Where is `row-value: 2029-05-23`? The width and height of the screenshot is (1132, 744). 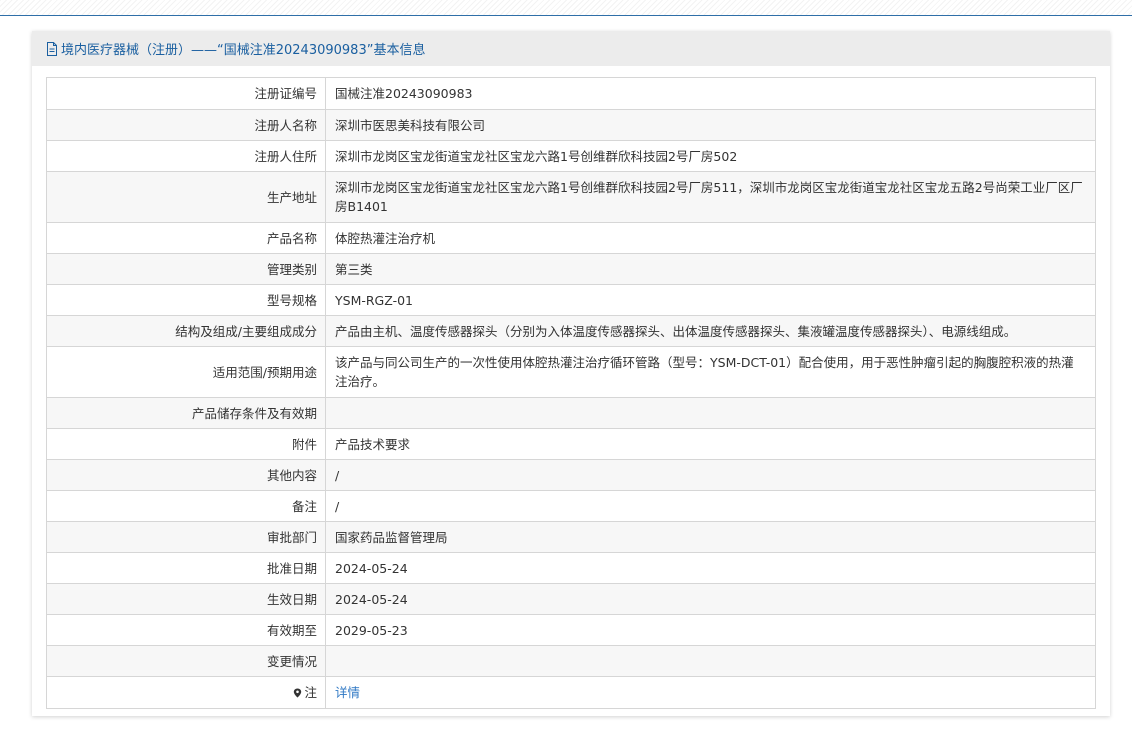 row-value: 2029-05-23 is located at coordinates (710, 630).